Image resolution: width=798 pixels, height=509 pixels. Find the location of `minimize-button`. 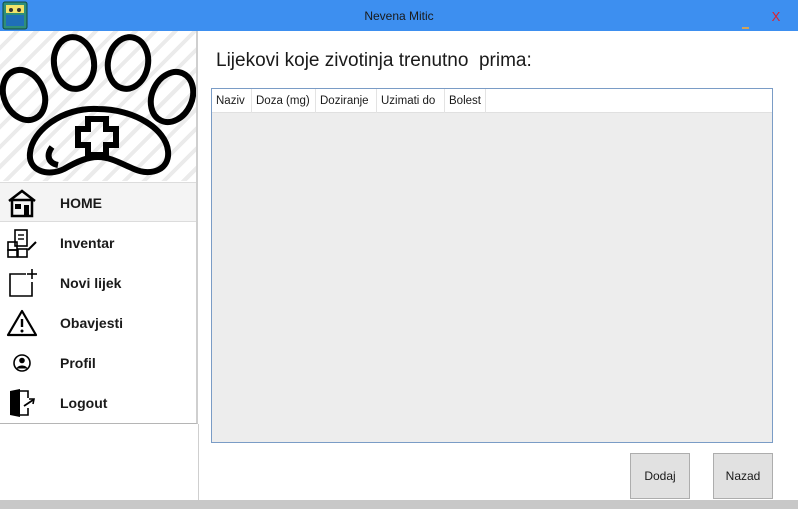

minimize-button is located at coordinates (745, 28).